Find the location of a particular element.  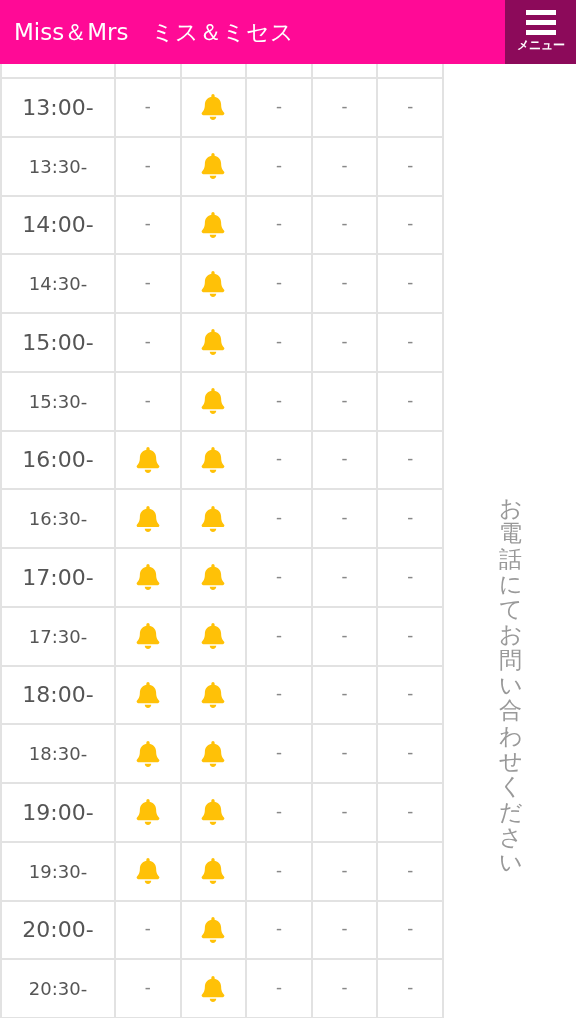

time-label: 19:30- is located at coordinates (58, 871).